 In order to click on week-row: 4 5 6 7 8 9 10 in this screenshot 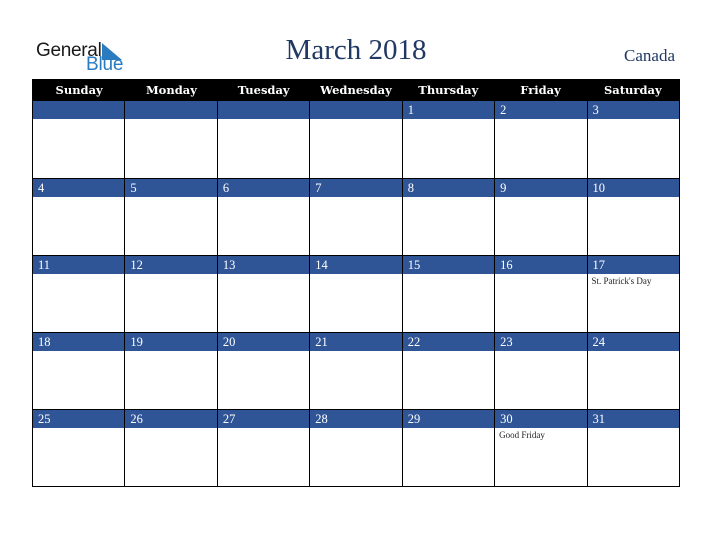, I will do `click(356, 216)`.